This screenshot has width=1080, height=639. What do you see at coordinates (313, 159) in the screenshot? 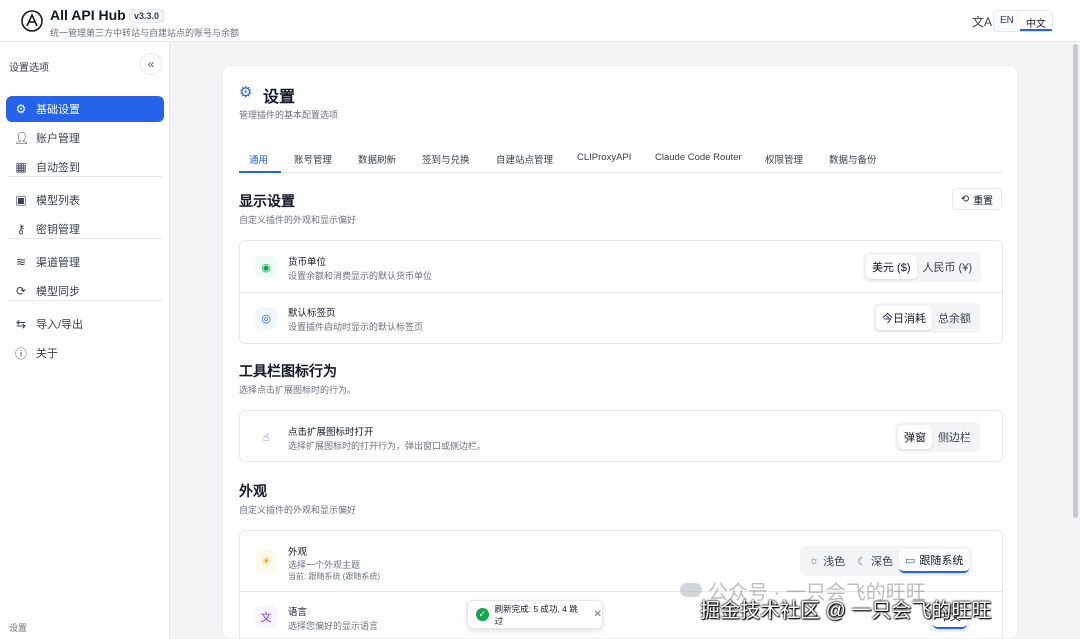
I see `tab-account-management: 账号管理` at bounding box center [313, 159].